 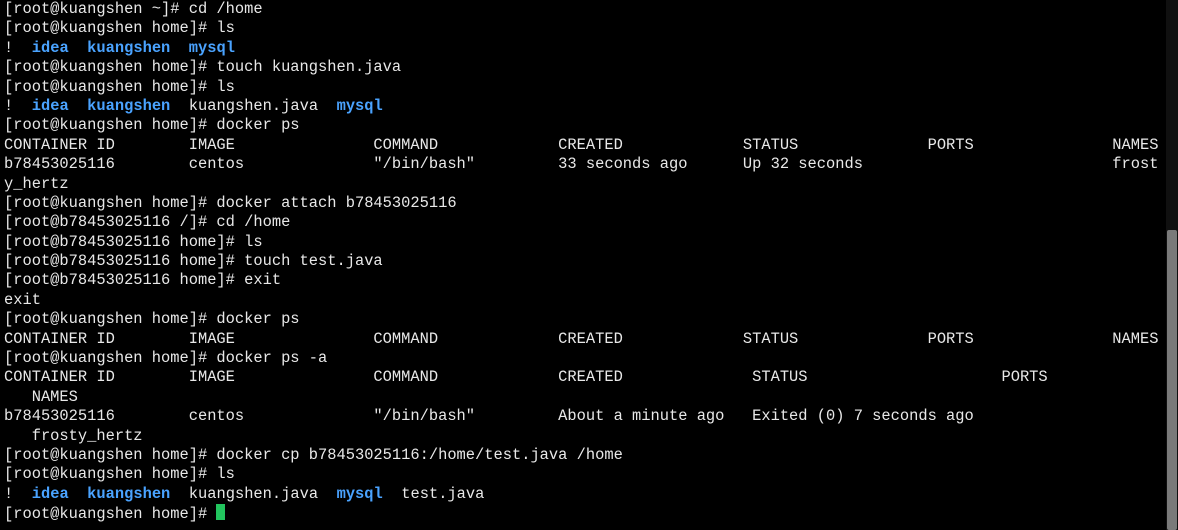 What do you see at coordinates (1172, 380) in the screenshot?
I see `scrollbar-thumb` at bounding box center [1172, 380].